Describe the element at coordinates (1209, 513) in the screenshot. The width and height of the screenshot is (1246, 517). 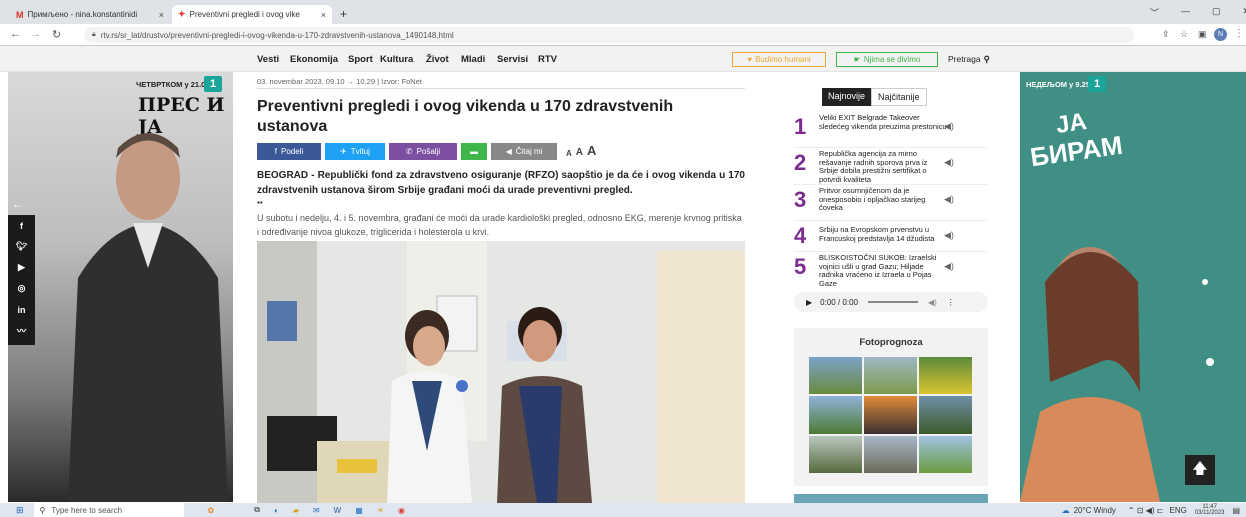
I see `clock-date: 03/11/2023` at that location.